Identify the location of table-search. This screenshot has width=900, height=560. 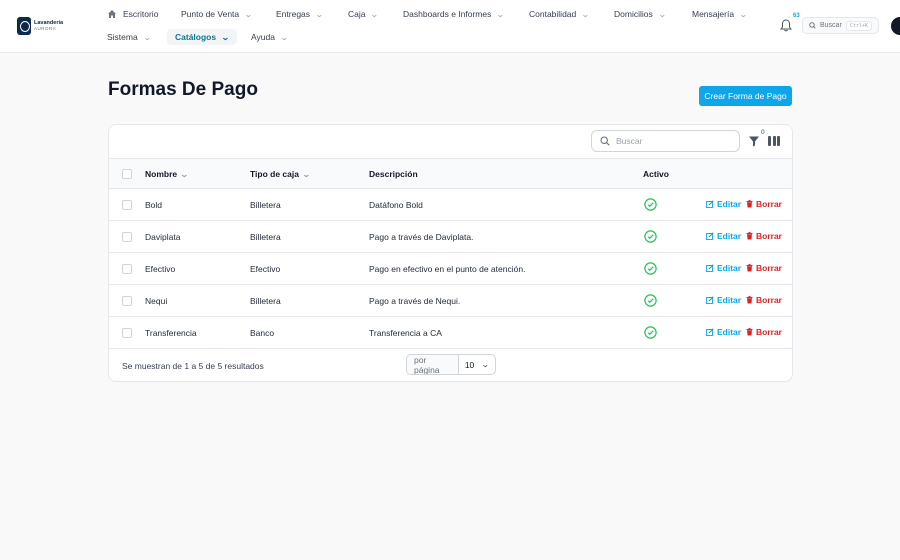
(665, 141).